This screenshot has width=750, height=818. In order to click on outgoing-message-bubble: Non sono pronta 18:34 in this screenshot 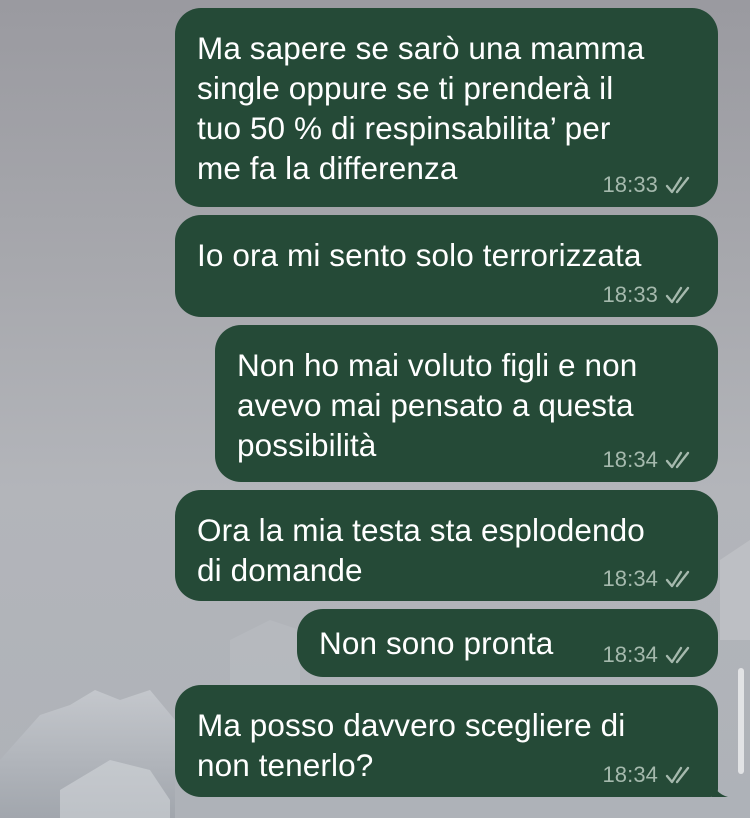, I will do `click(507, 643)`.